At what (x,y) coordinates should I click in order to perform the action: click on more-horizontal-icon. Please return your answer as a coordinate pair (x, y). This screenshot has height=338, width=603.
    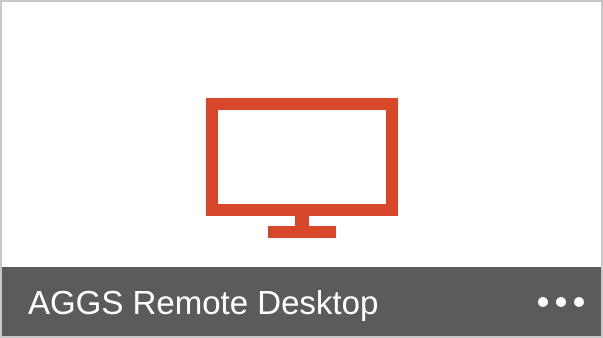
    Looking at the image, I should click on (561, 302).